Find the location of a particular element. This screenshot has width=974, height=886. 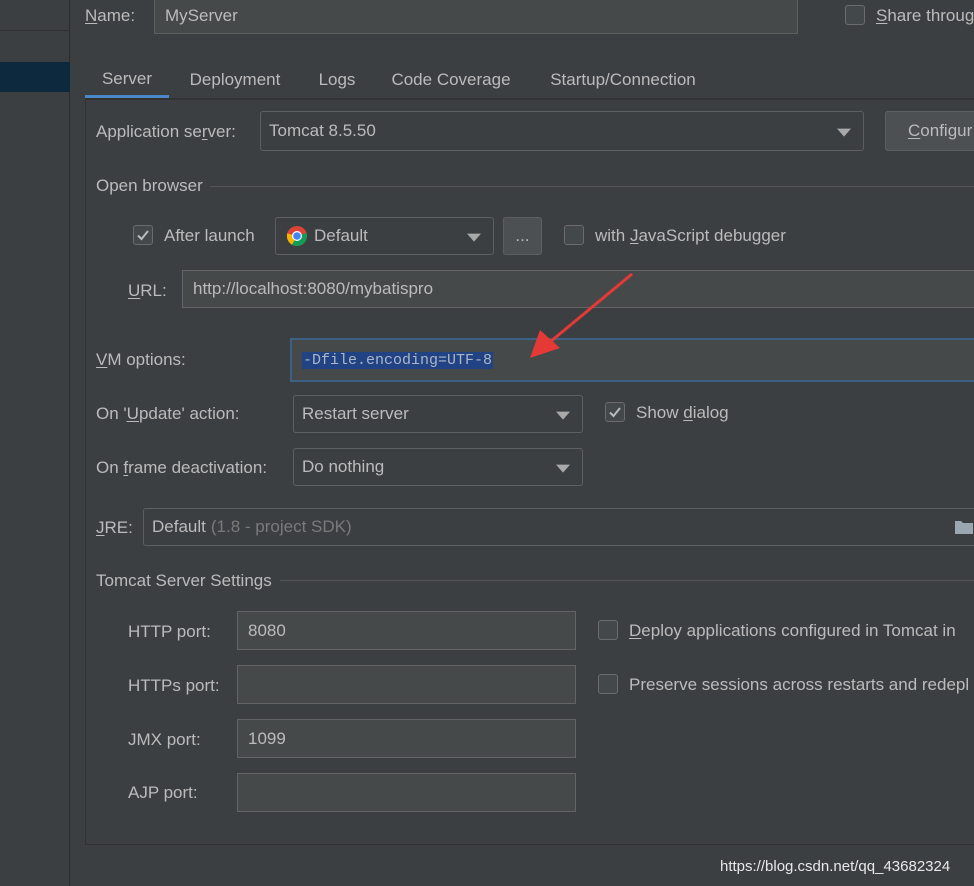

name-field: MyServer is located at coordinates (476, 17).